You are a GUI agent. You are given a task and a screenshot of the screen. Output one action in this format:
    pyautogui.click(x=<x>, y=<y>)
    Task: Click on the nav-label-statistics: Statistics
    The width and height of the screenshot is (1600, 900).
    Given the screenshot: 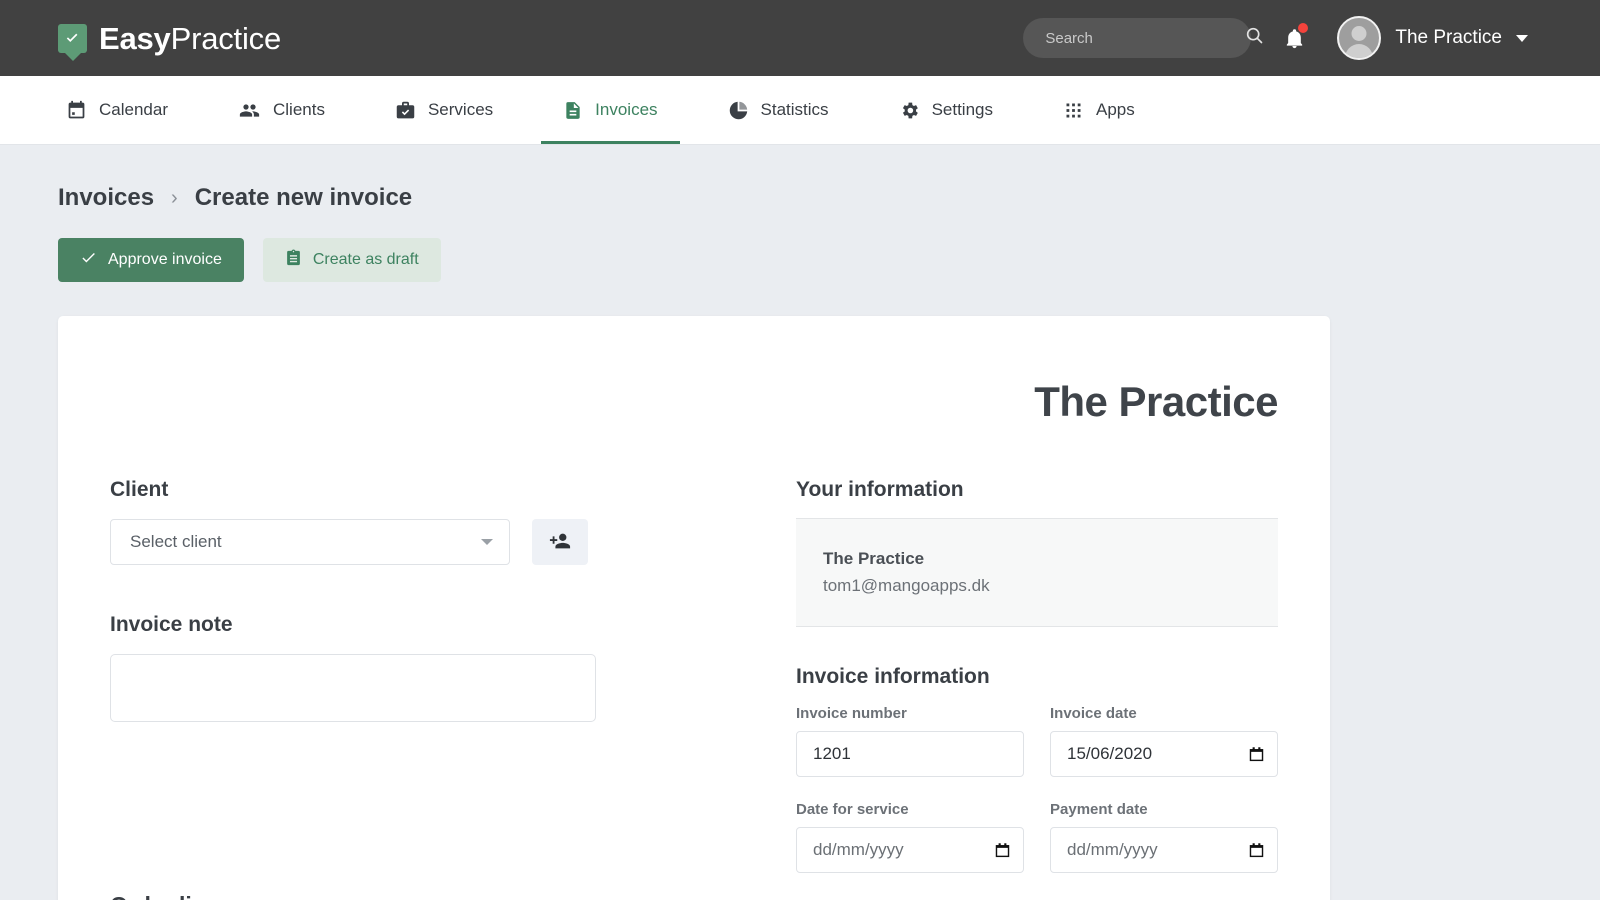 What is the action you would take?
    pyautogui.click(x=794, y=109)
    